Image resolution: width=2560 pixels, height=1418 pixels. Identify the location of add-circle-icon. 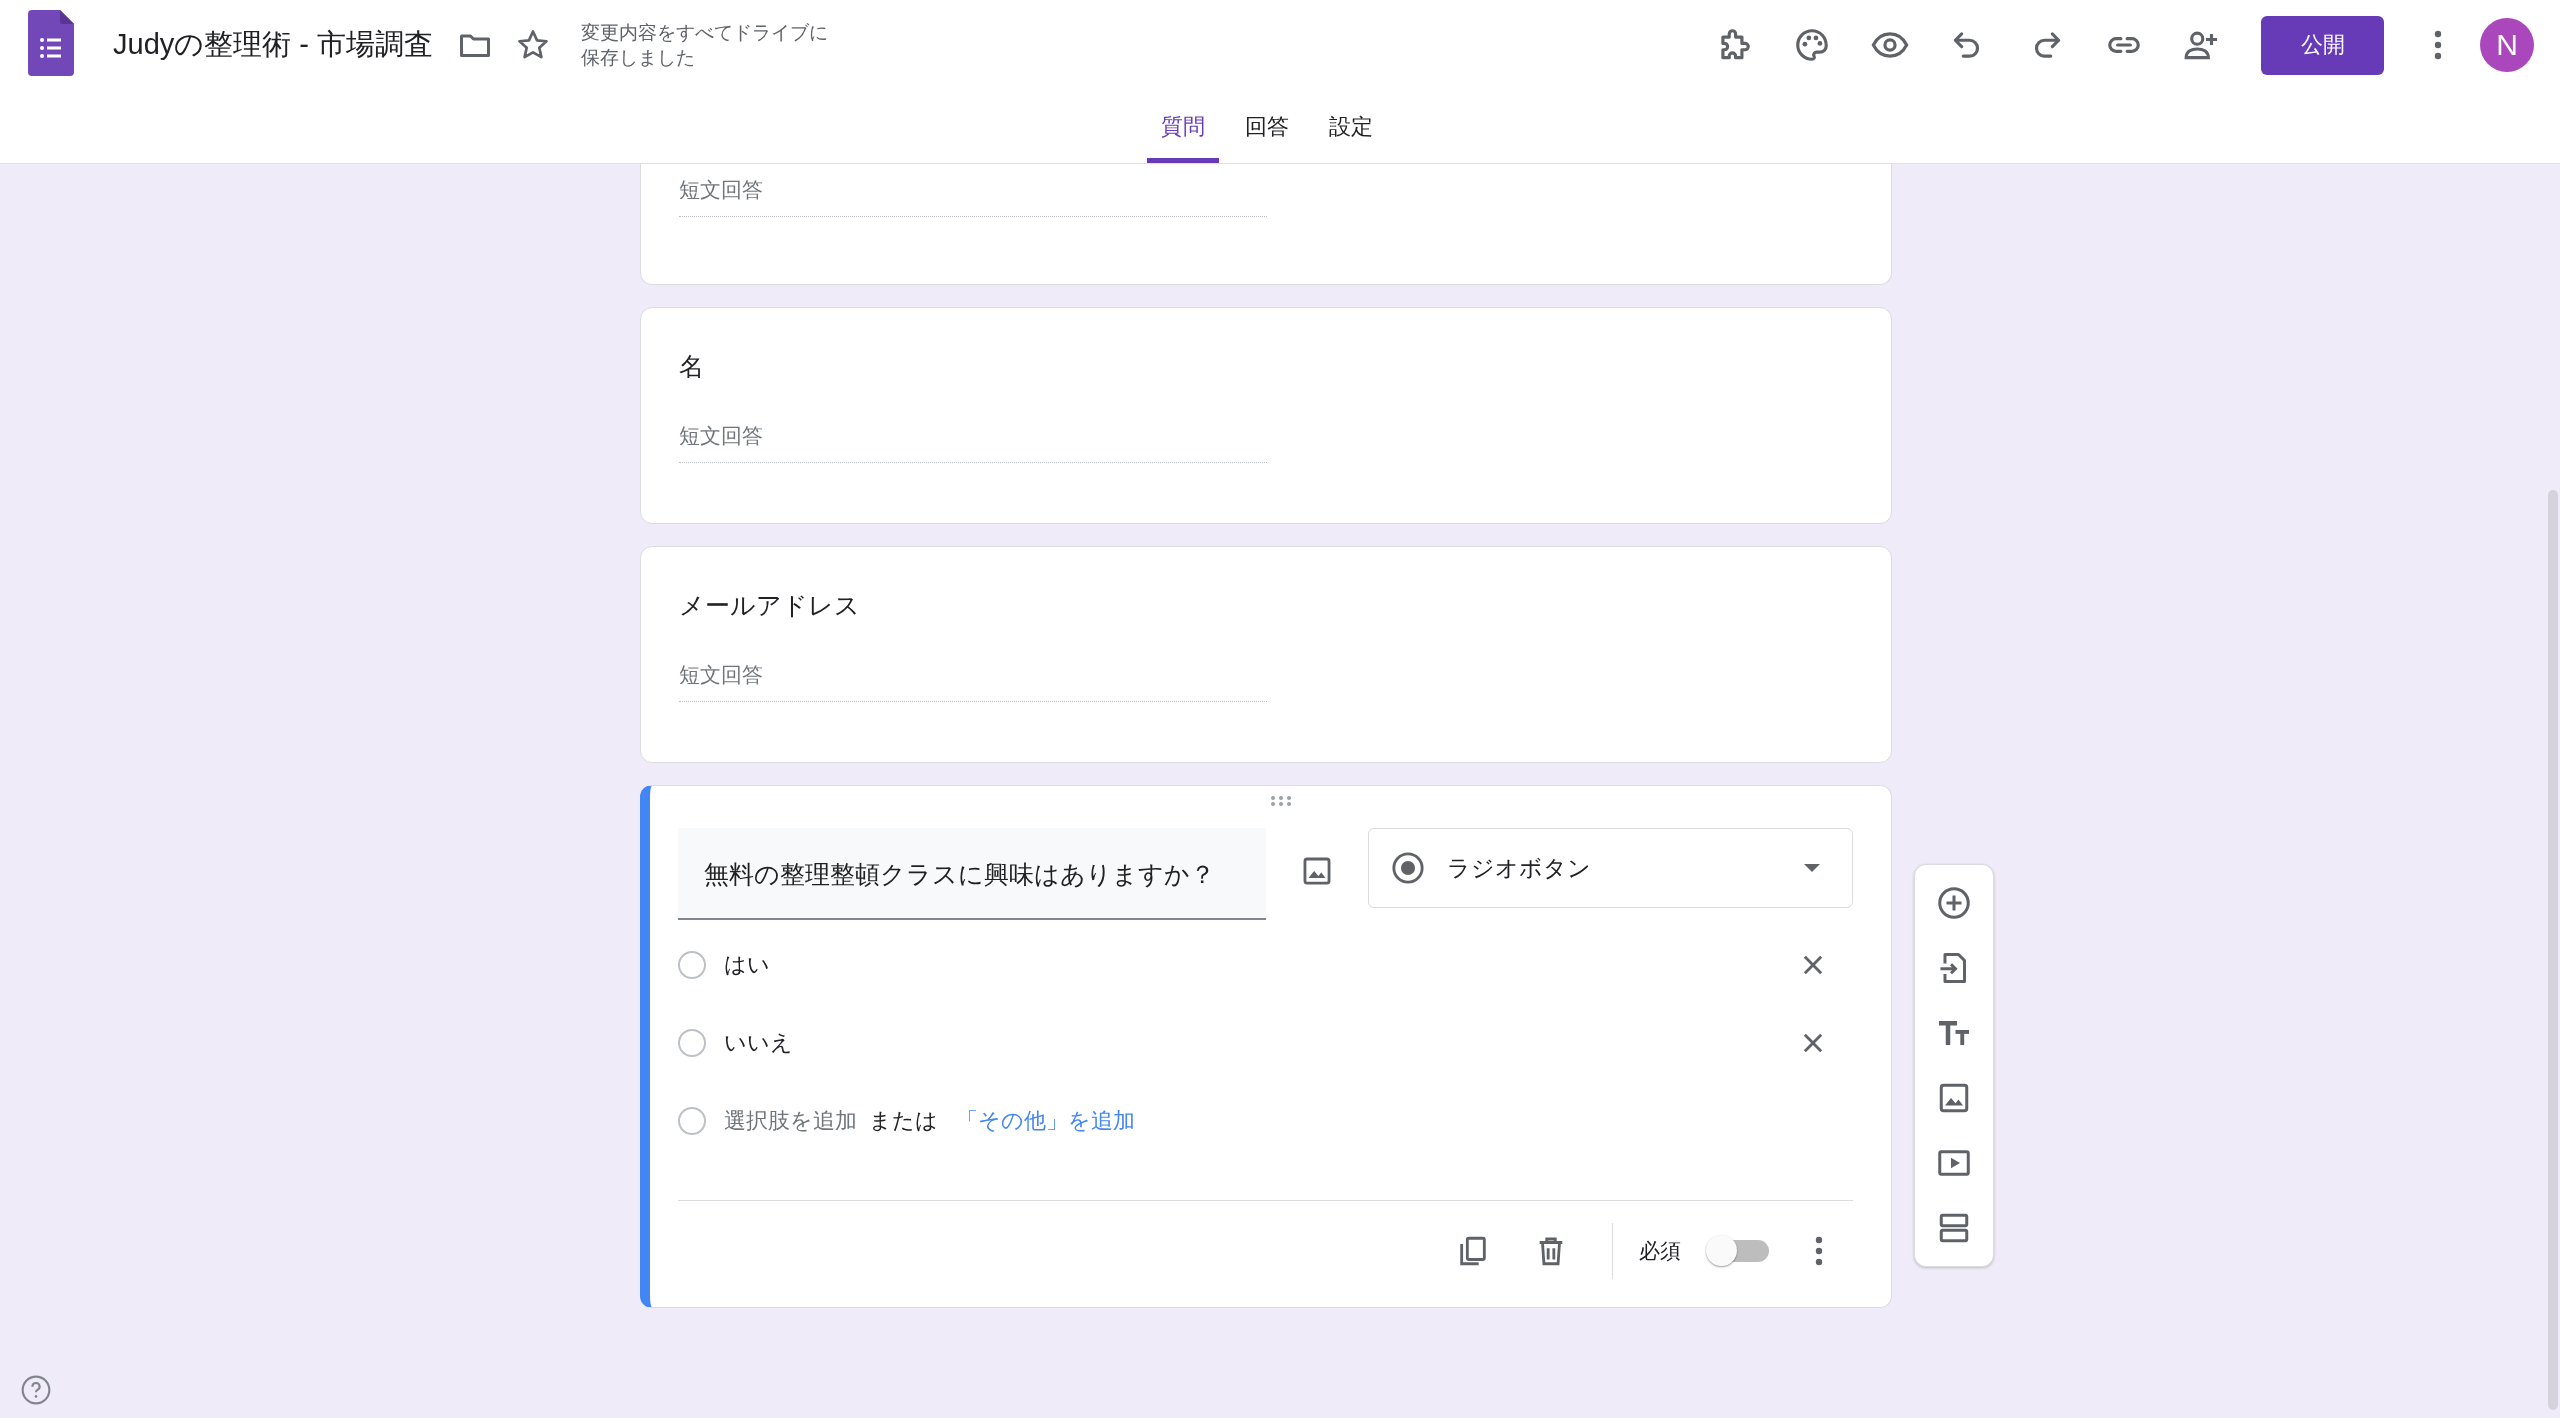
(1954, 903).